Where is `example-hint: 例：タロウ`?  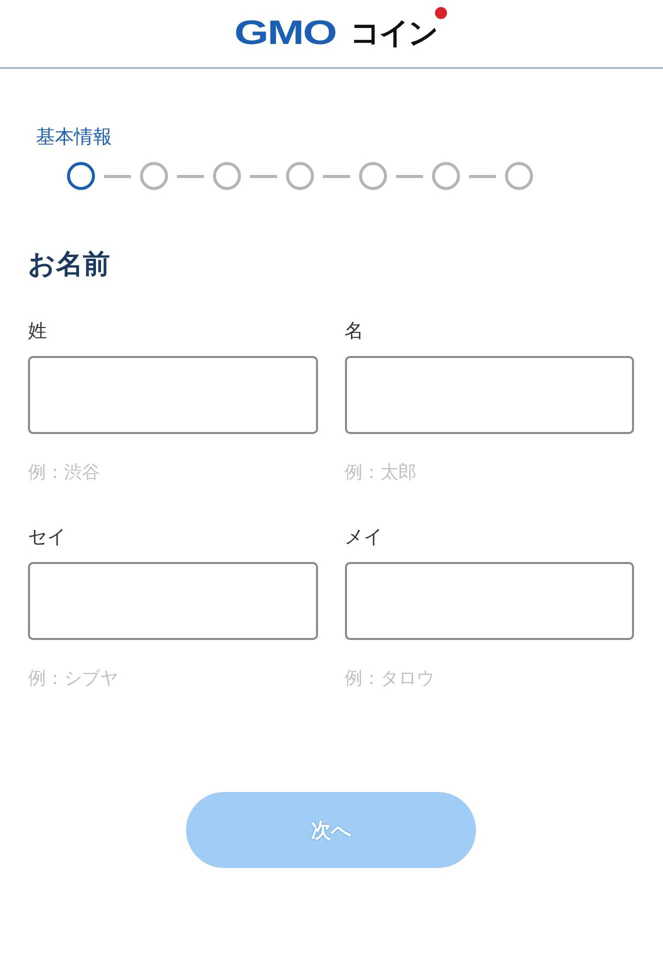 example-hint: 例：タロウ is located at coordinates (389, 678).